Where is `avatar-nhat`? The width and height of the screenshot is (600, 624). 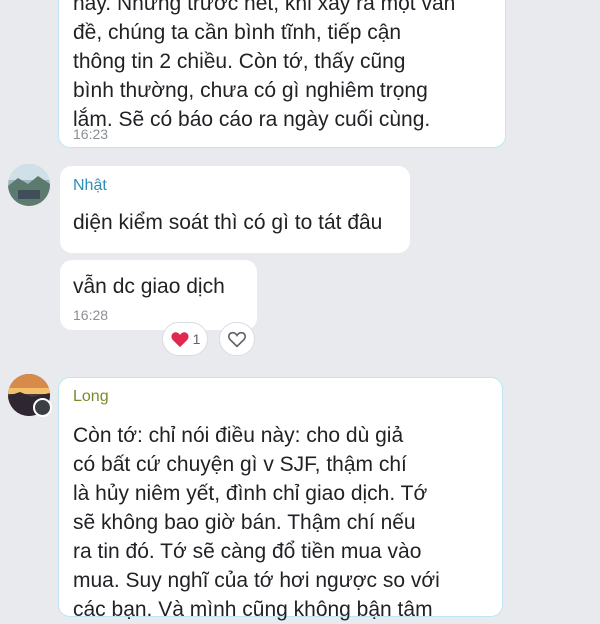 avatar-nhat is located at coordinates (29, 185).